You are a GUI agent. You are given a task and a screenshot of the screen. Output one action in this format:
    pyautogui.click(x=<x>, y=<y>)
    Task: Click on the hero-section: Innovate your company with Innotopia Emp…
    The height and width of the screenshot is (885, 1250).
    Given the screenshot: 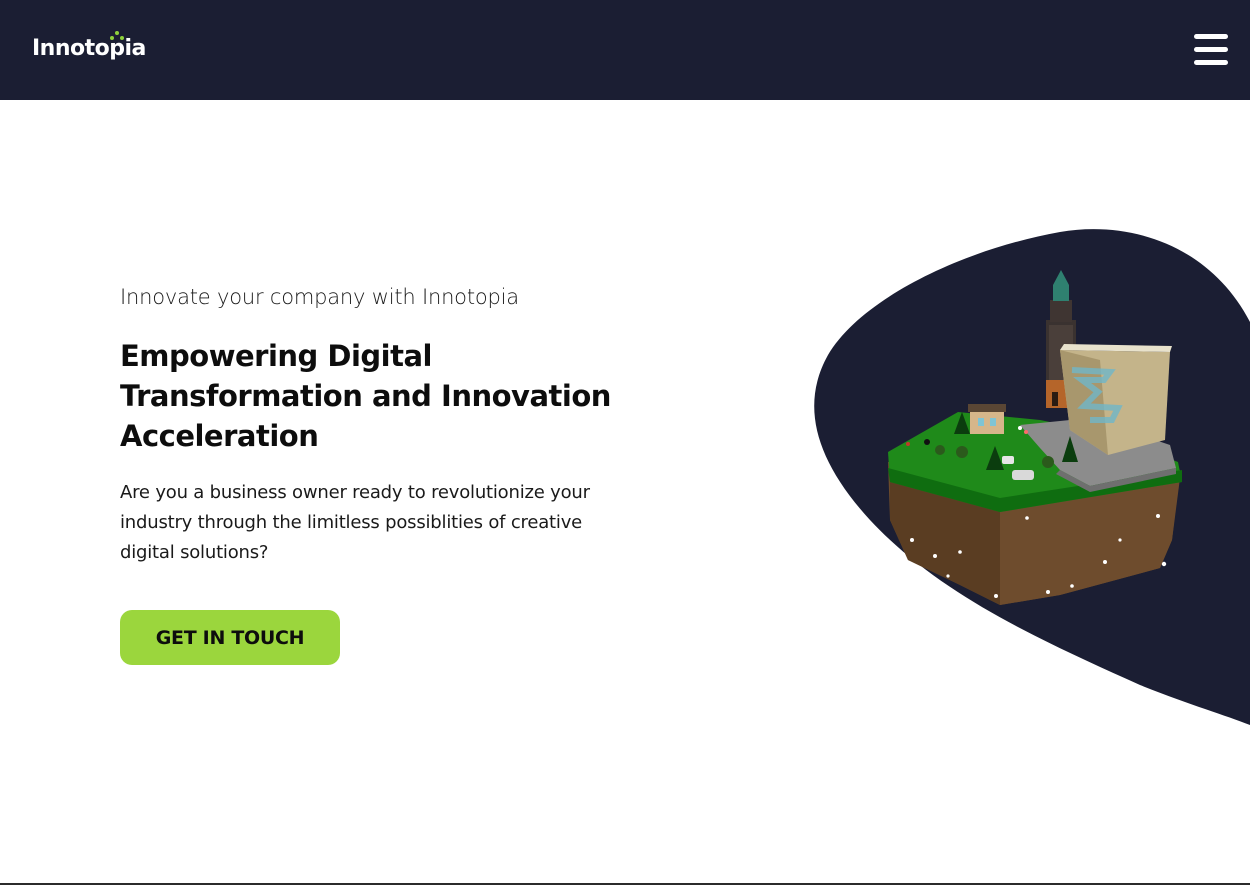 What is the action you would take?
    pyautogui.click(x=380, y=426)
    